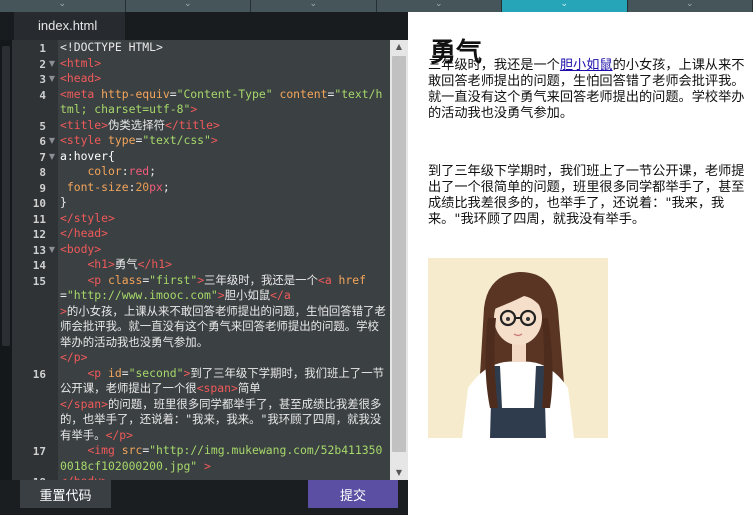 Image resolution: width=753 pixels, height=515 pixels. I want to click on line-number: 8, so click(42, 172).